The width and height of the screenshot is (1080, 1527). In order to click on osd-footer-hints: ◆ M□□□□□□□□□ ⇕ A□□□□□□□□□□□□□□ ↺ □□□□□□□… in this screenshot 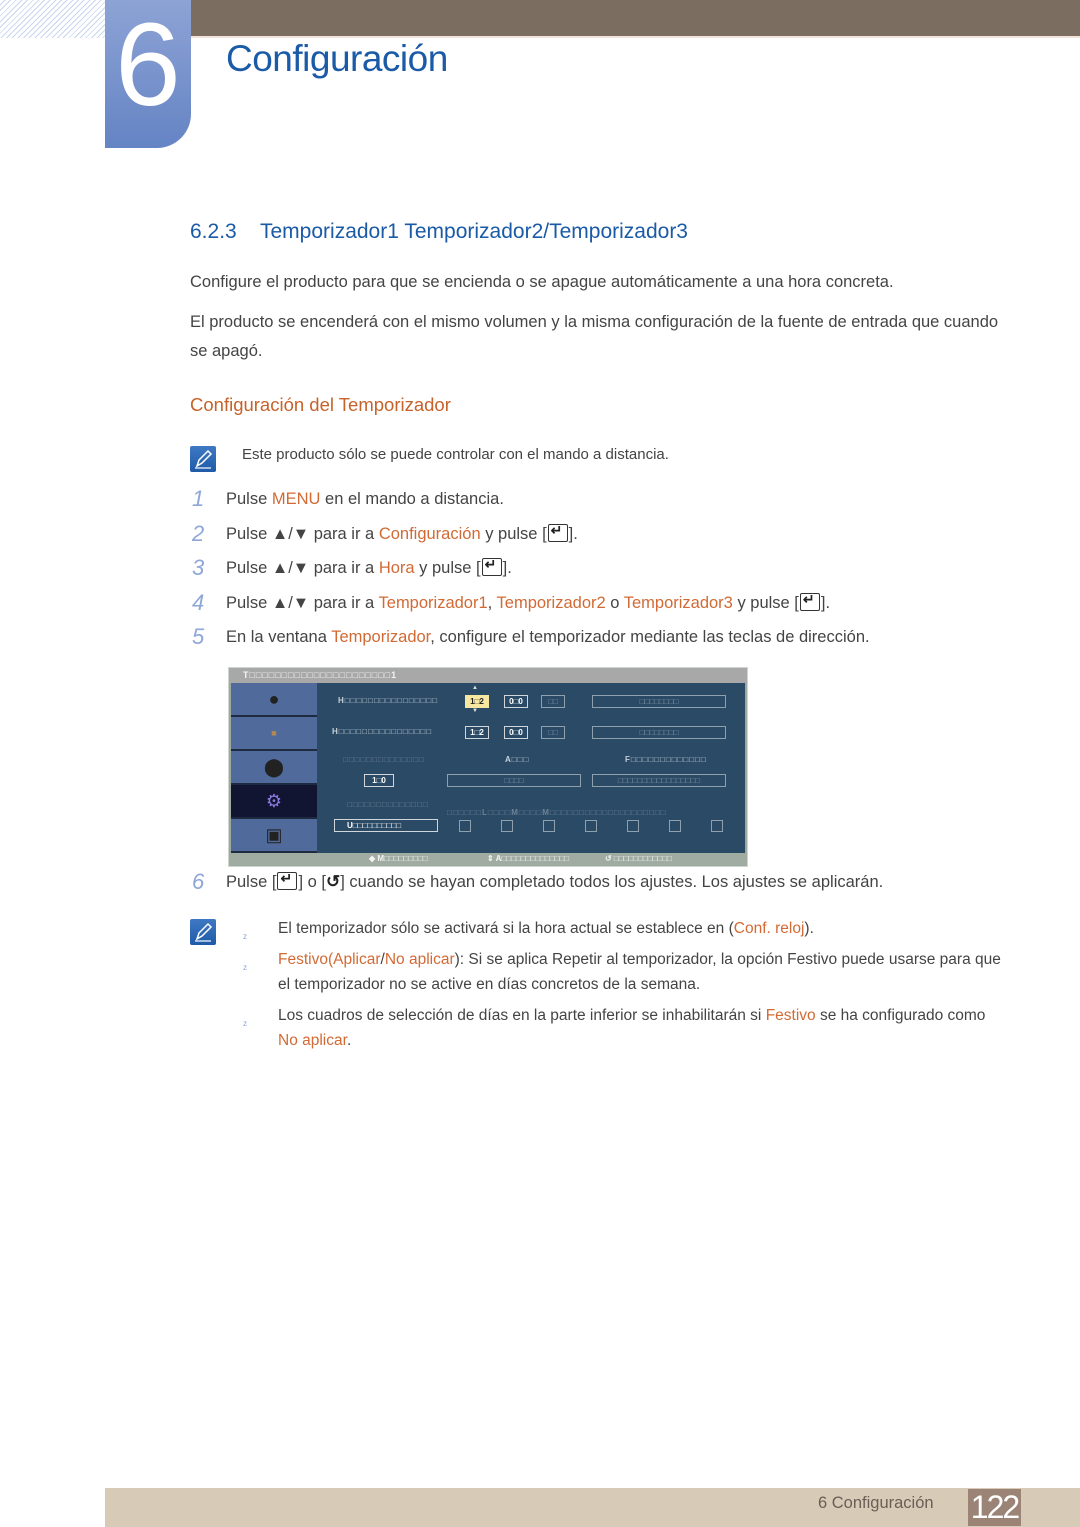, I will do `click(488, 859)`.